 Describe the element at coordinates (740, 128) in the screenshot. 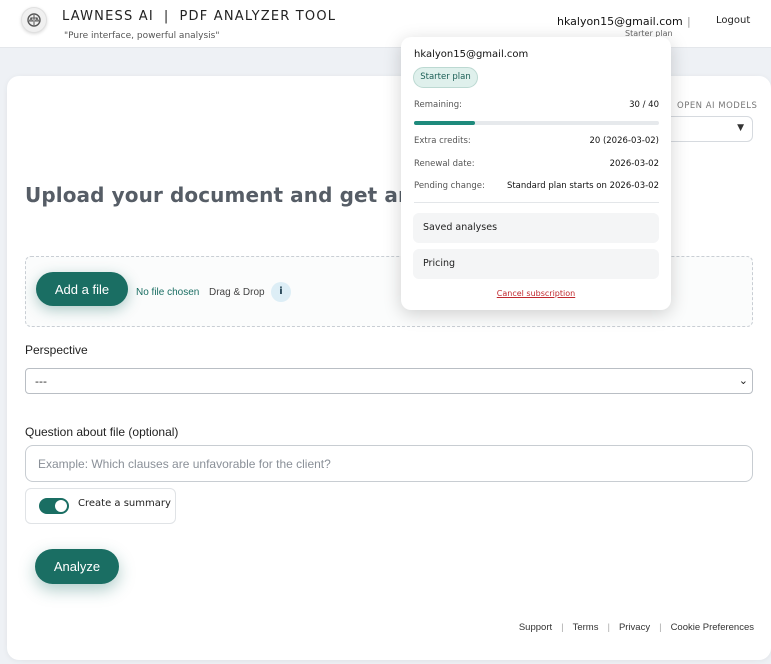

I see `chevron-down-icon: ▼` at that location.